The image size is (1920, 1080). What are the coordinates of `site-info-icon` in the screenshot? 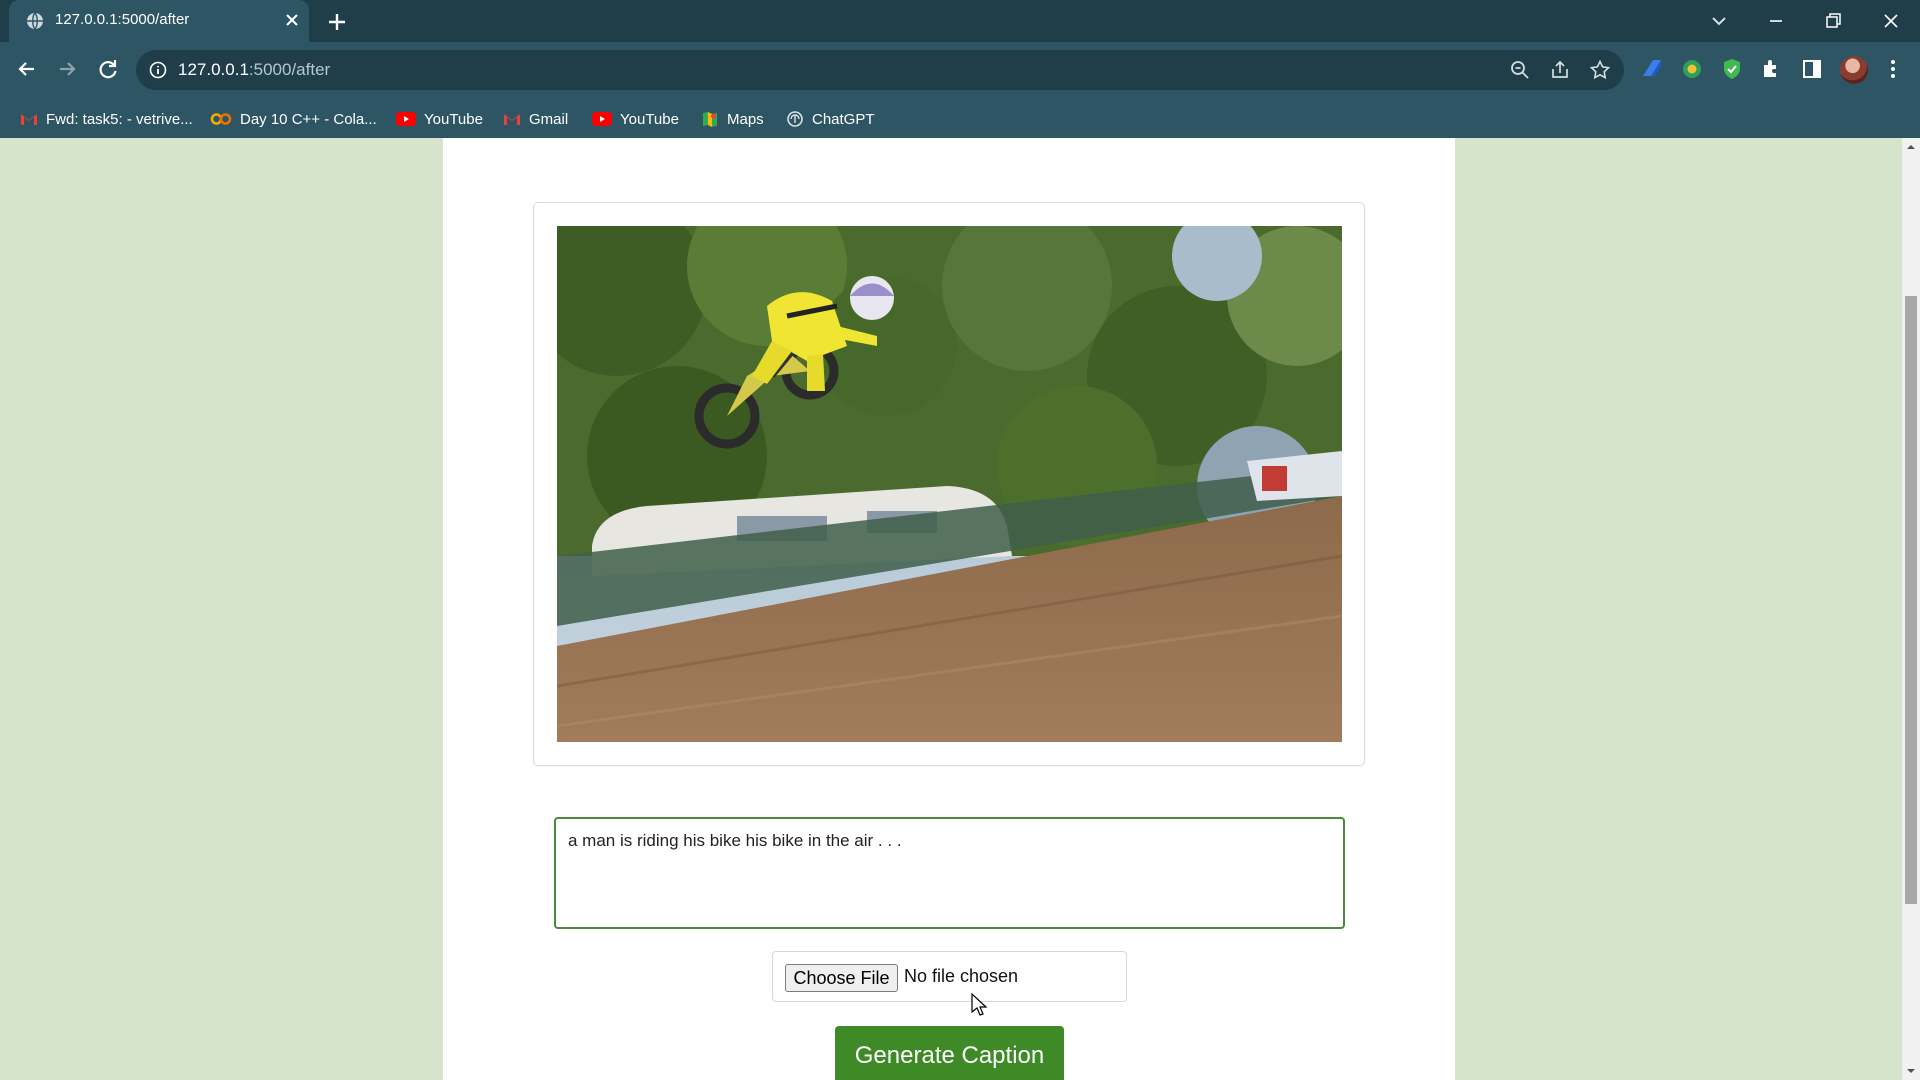 It's located at (158, 70).